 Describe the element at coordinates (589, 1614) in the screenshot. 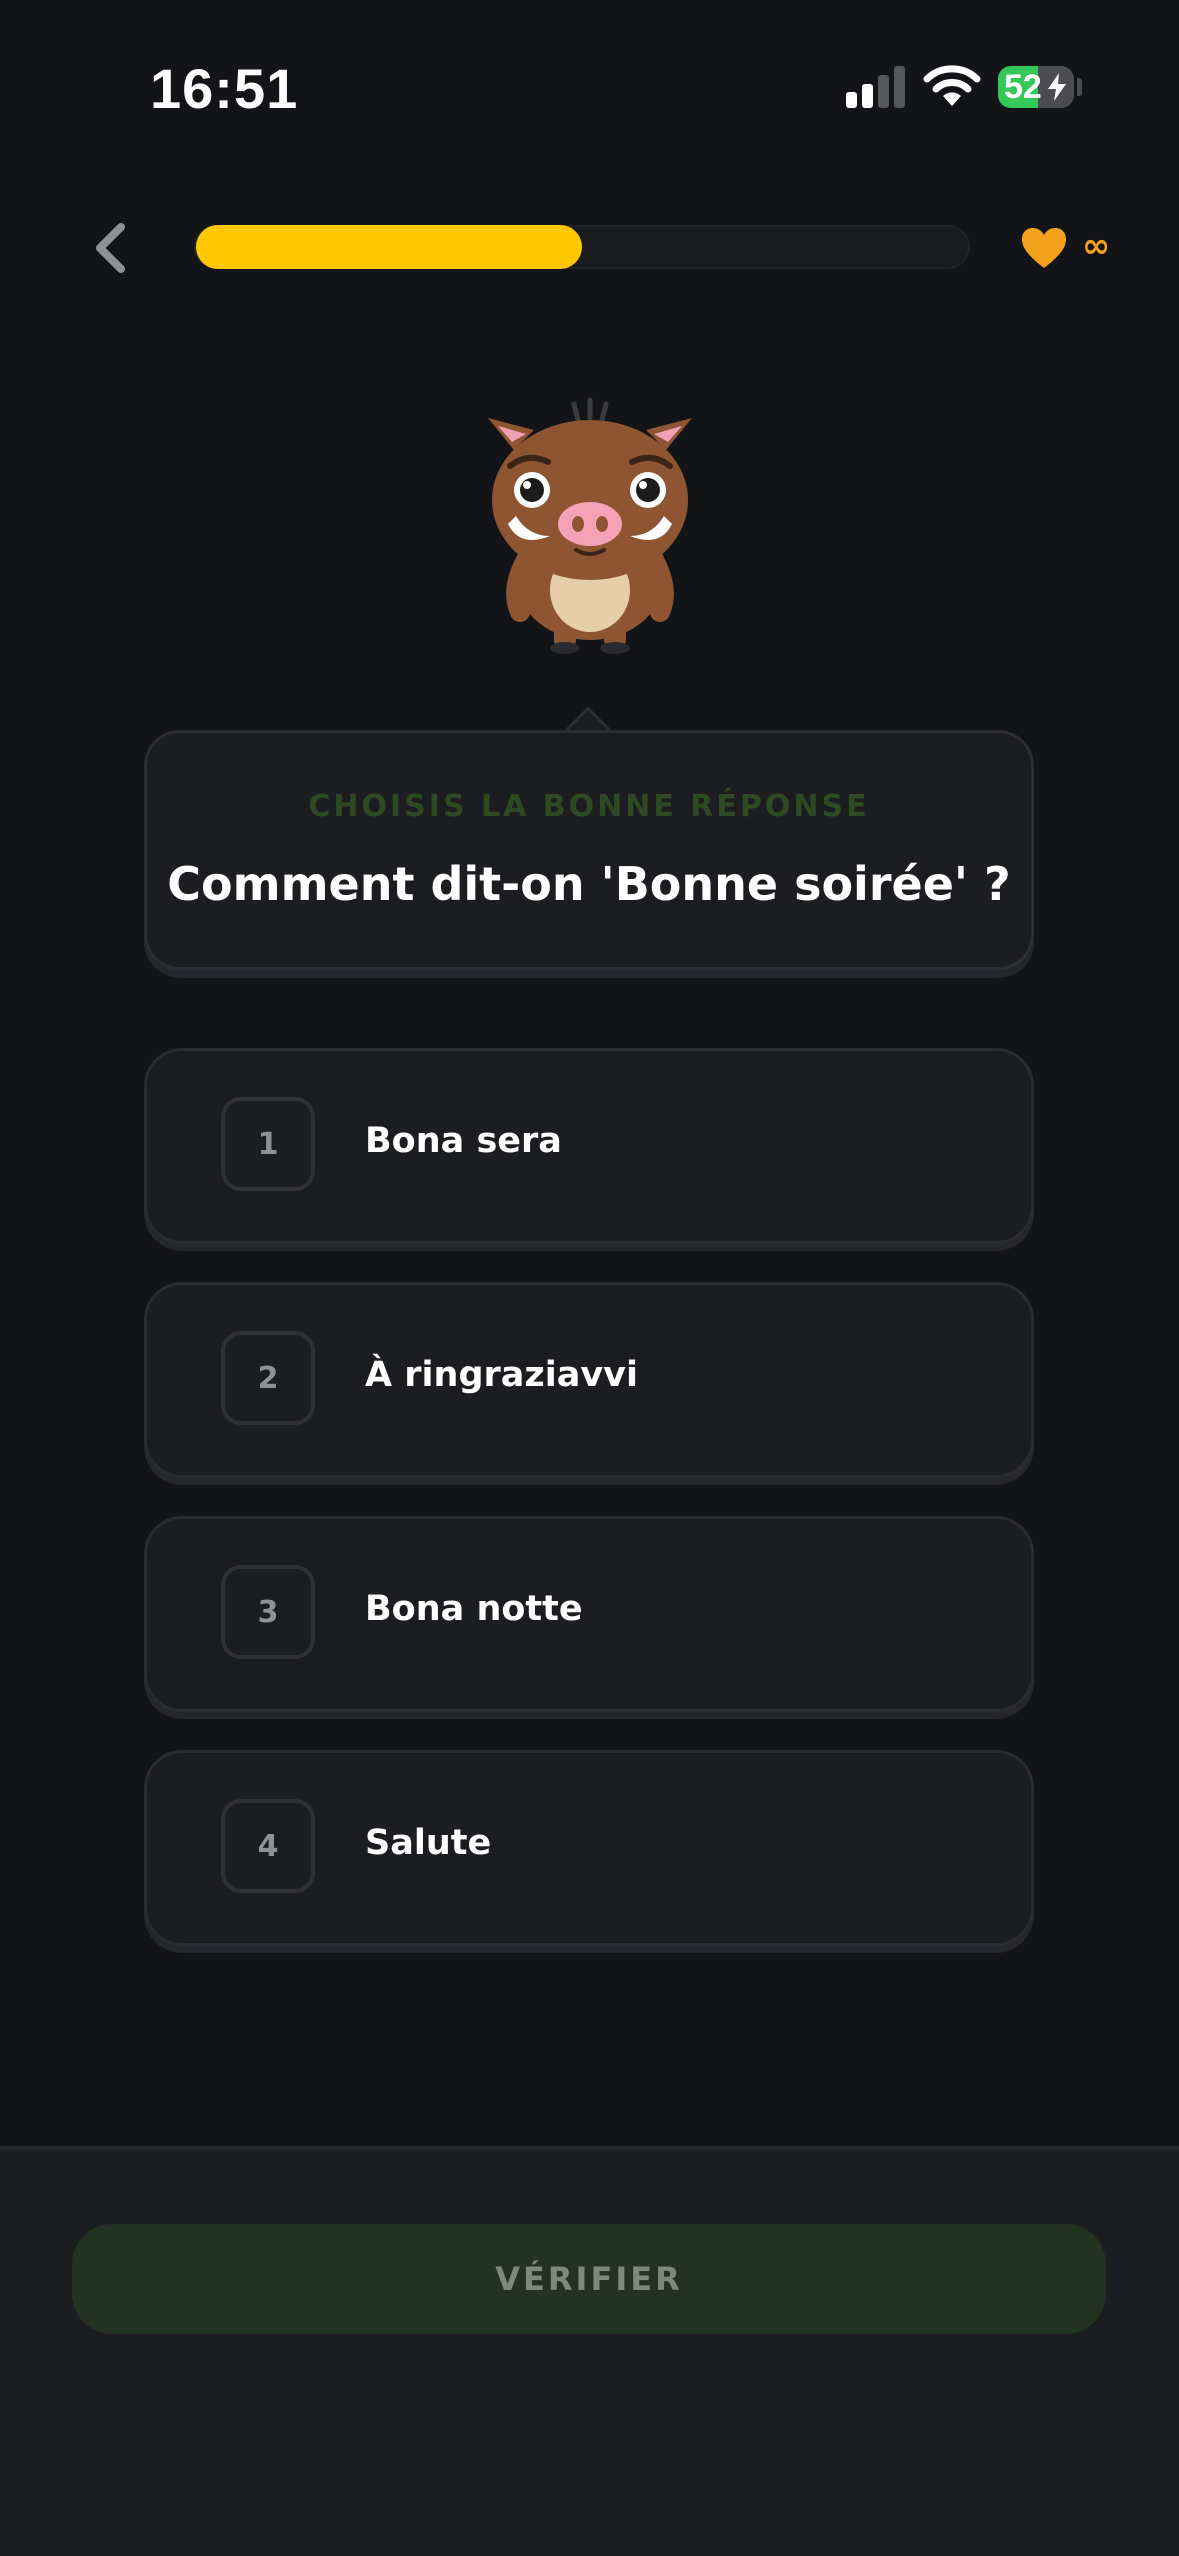

I see `answer-option-3: 3 Bona notte` at that location.